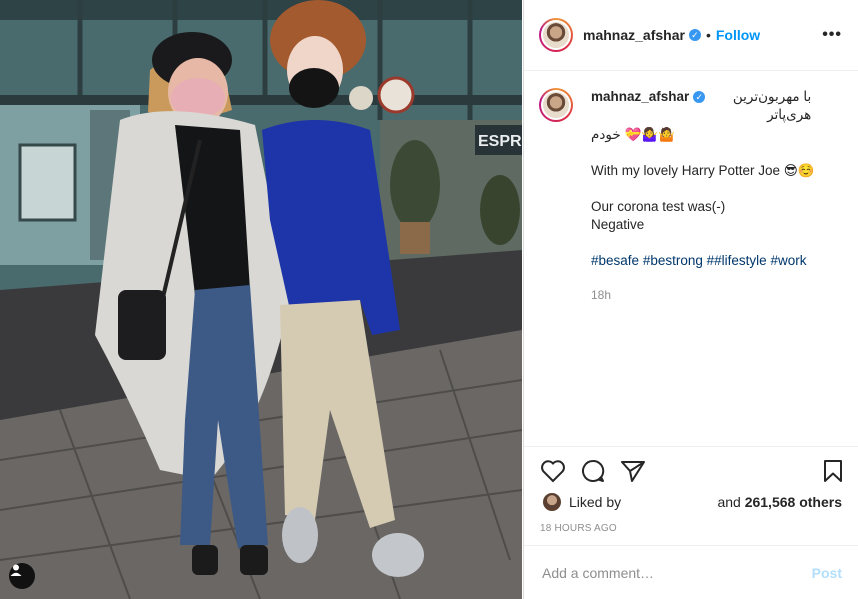 The height and width of the screenshot is (599, 858). Describe the element at coordinates (601, 295) in the screenshot. I see `caption-age: 18h` at that location.